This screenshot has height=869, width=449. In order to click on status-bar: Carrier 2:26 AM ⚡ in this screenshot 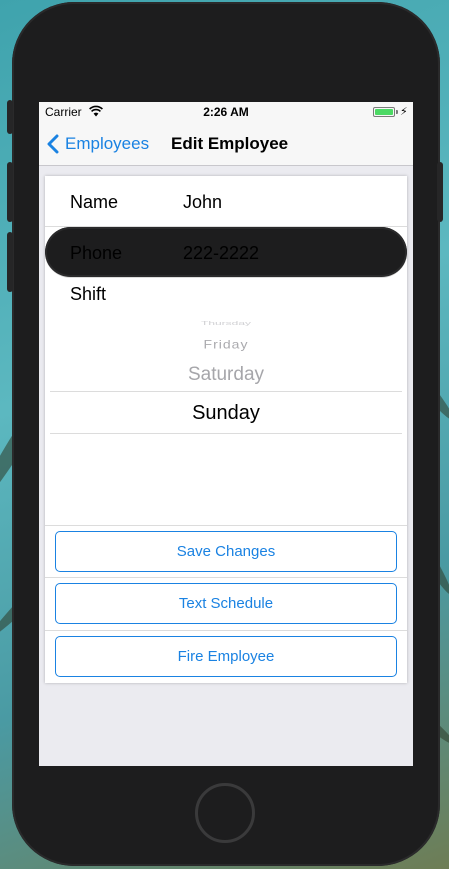, I will do `click(226, 112)`.